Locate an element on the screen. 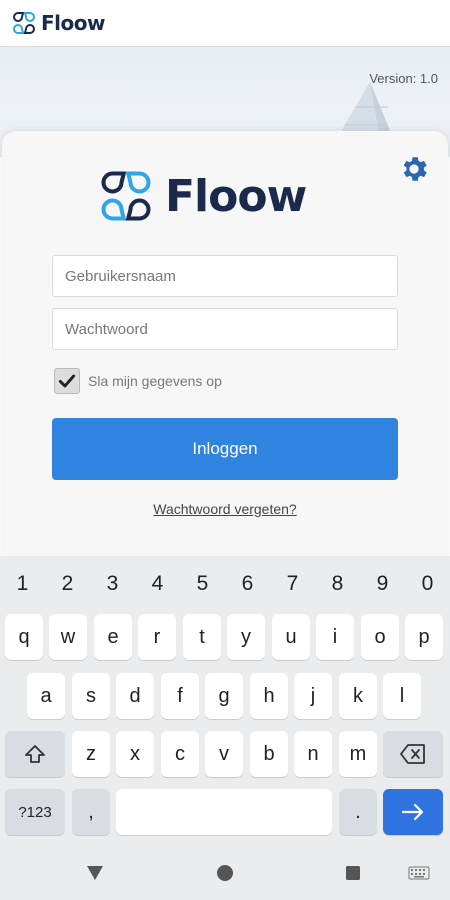 The width and height of the screenshot is (450, 900). password-input is located at coordinates (225, 329).